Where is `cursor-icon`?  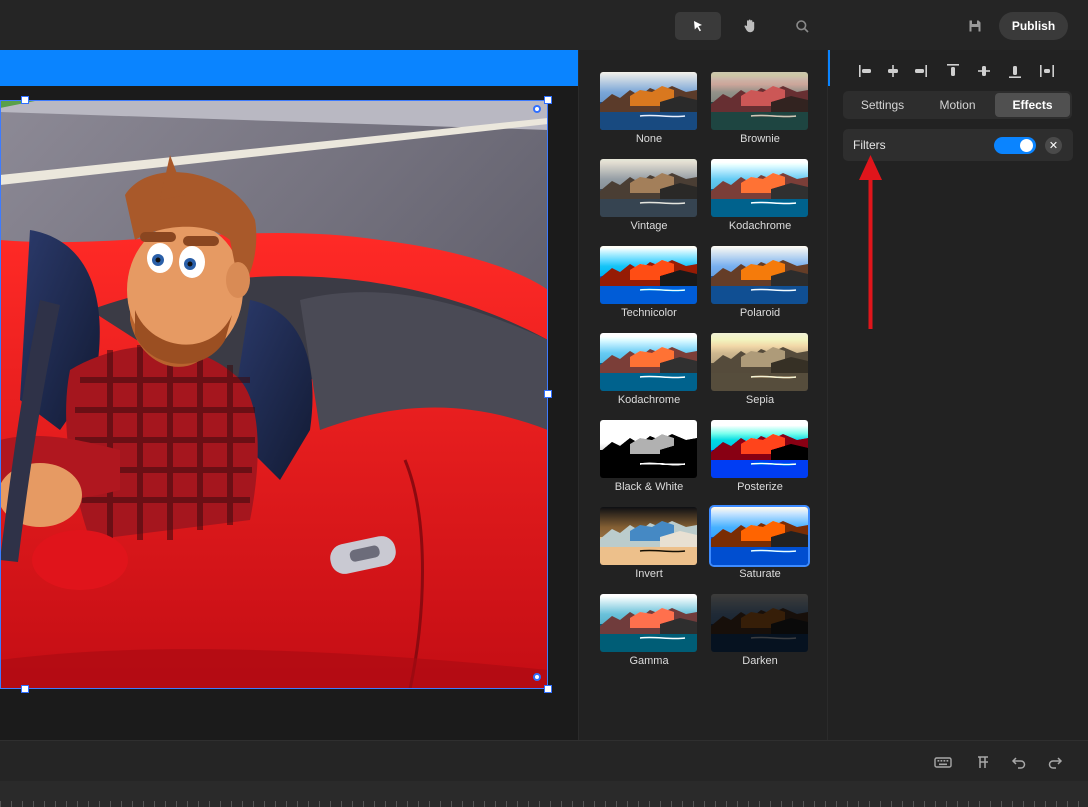
cursor-icon is located at coordinates (698, 26).